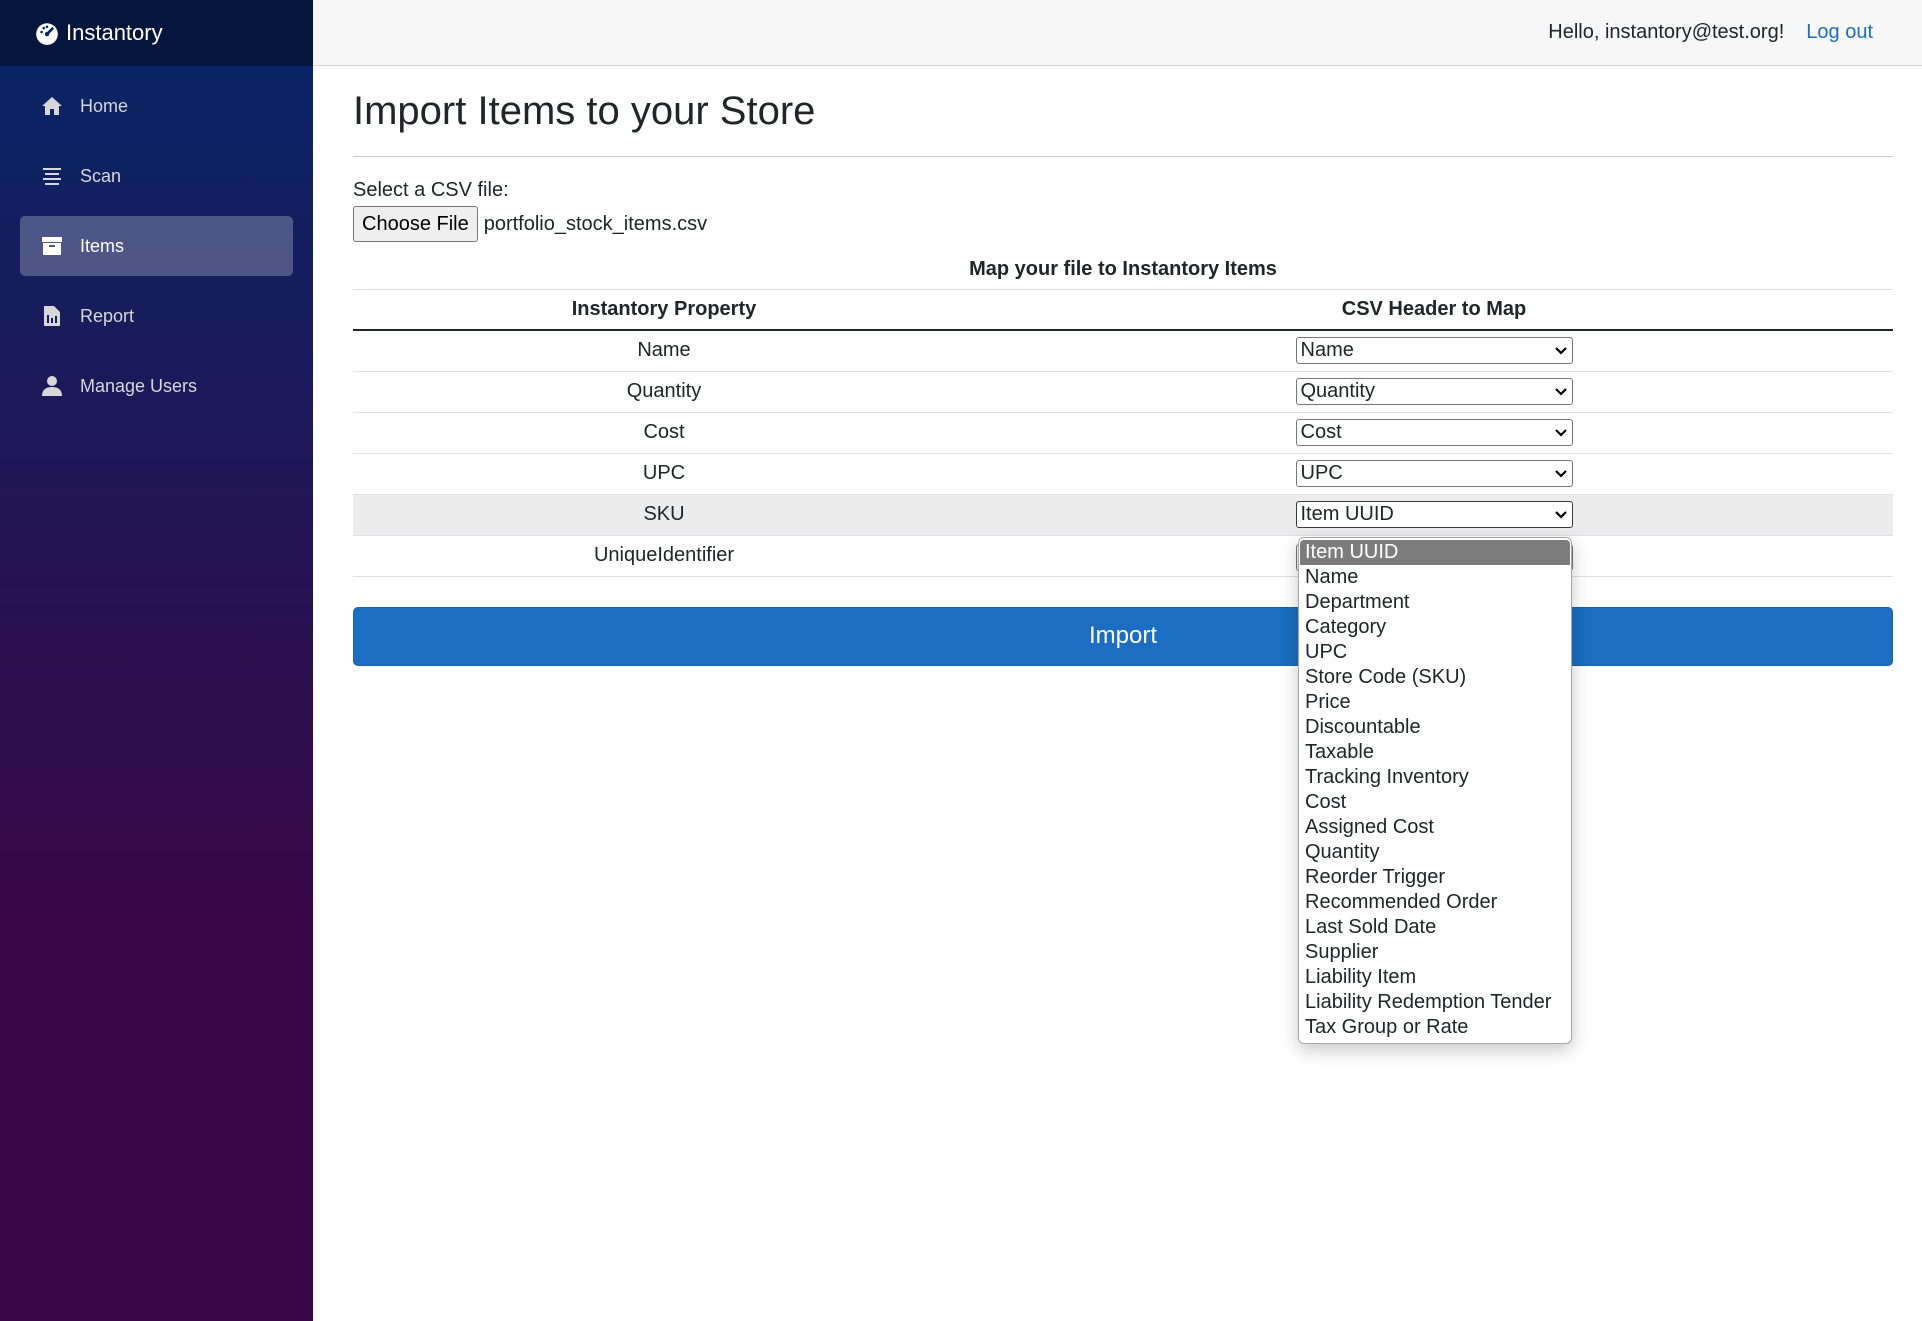  I want to click on csv-header-select-cost: Cost, so click(1434, 432).